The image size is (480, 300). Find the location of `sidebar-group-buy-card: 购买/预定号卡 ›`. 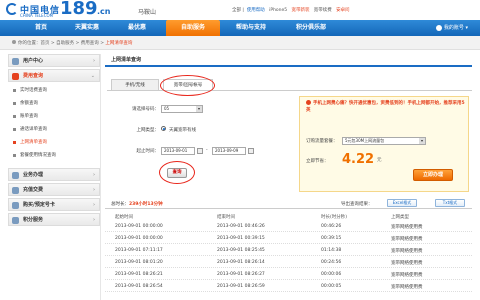

sidebar-group-buy-card: 购买/预定号卡 › is located at coordinates (54, 204).